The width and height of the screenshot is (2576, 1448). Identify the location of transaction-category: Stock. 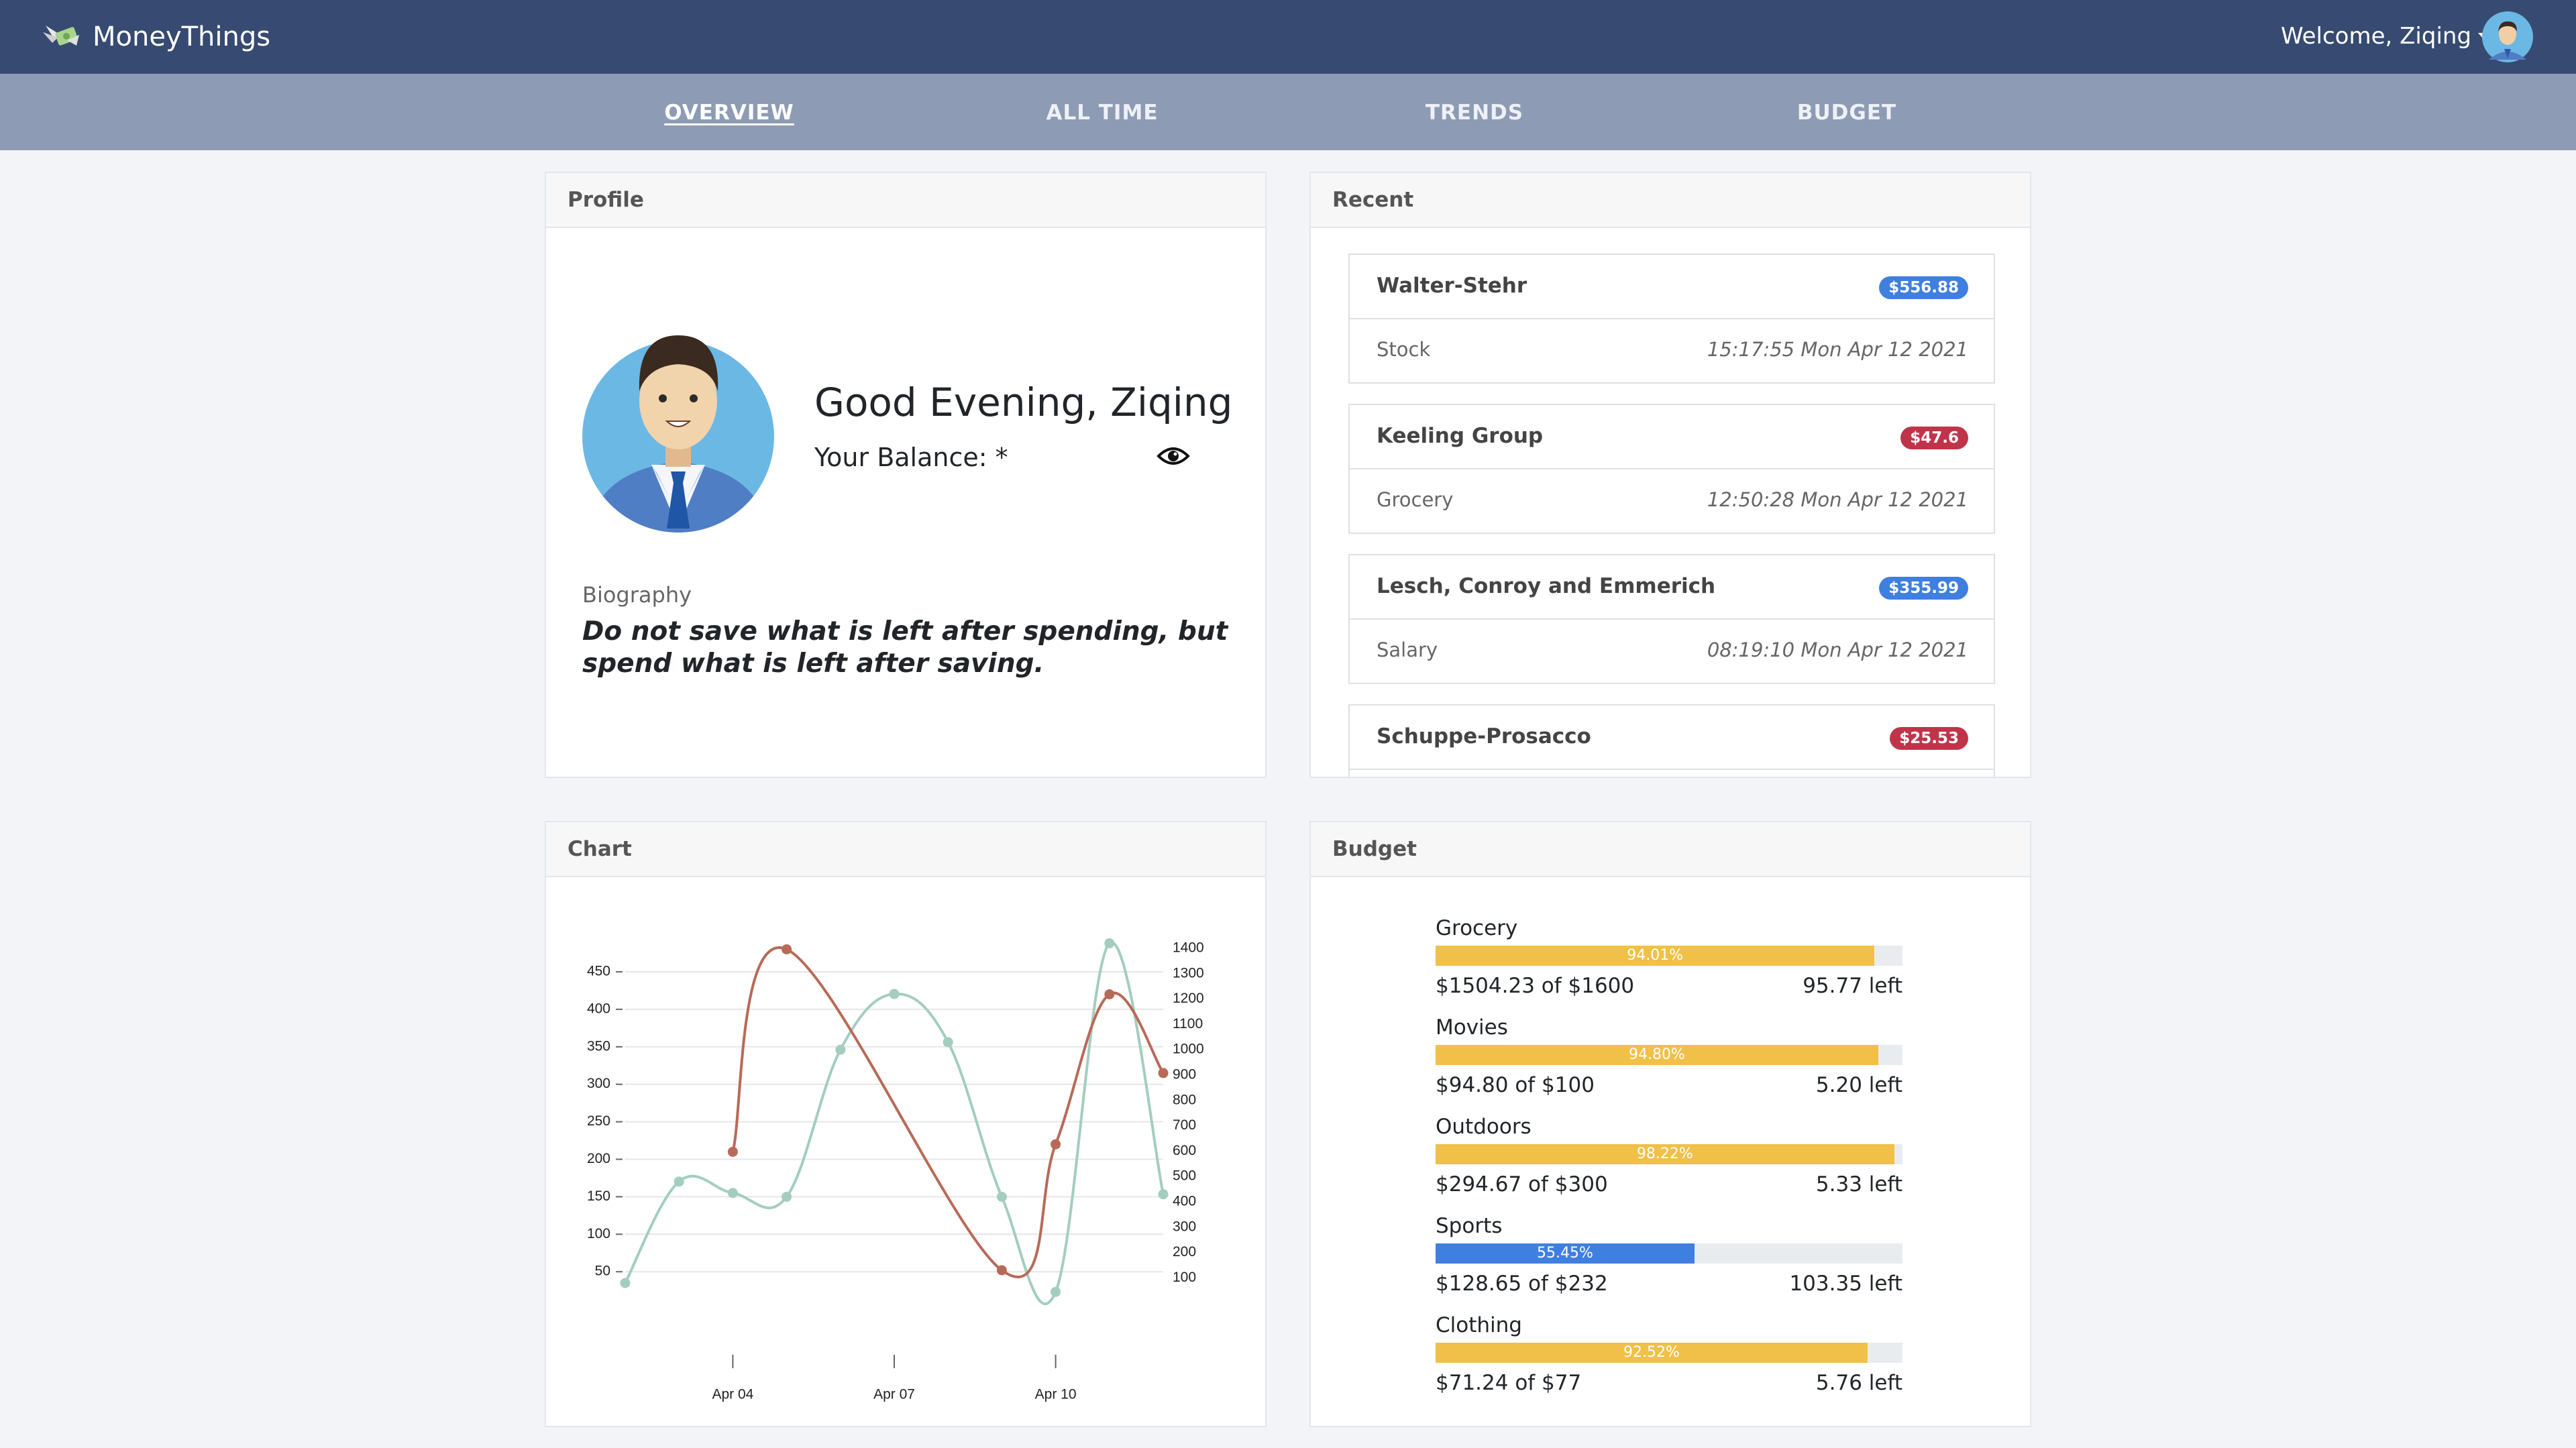
(1404, 350).